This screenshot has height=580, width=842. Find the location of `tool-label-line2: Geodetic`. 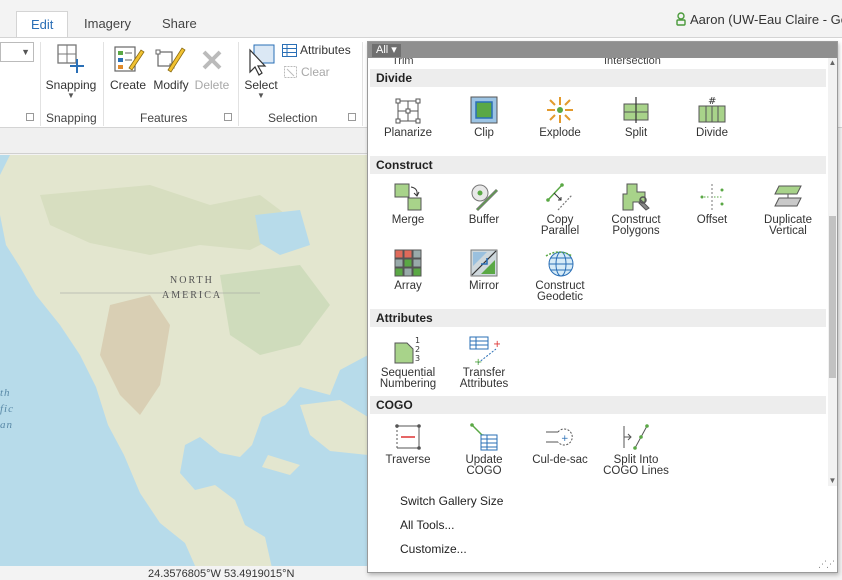

tool-label-line2: Geodetic is located at coordinates (560, 297).